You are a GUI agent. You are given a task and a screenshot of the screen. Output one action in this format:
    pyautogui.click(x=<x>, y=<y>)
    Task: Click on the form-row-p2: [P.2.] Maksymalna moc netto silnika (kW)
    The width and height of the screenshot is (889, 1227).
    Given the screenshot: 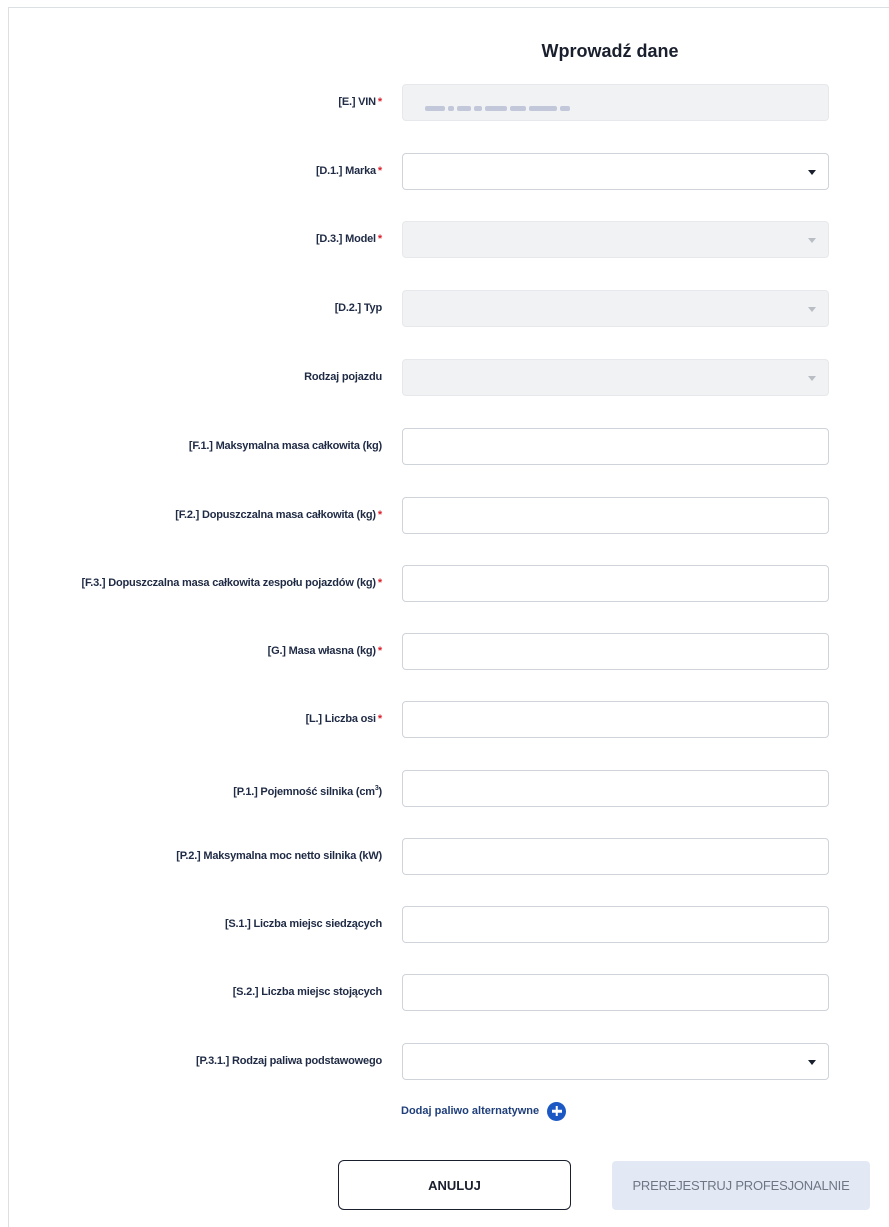 What is the action you would take?
    pyautogui.click(x=444, y=856)
    